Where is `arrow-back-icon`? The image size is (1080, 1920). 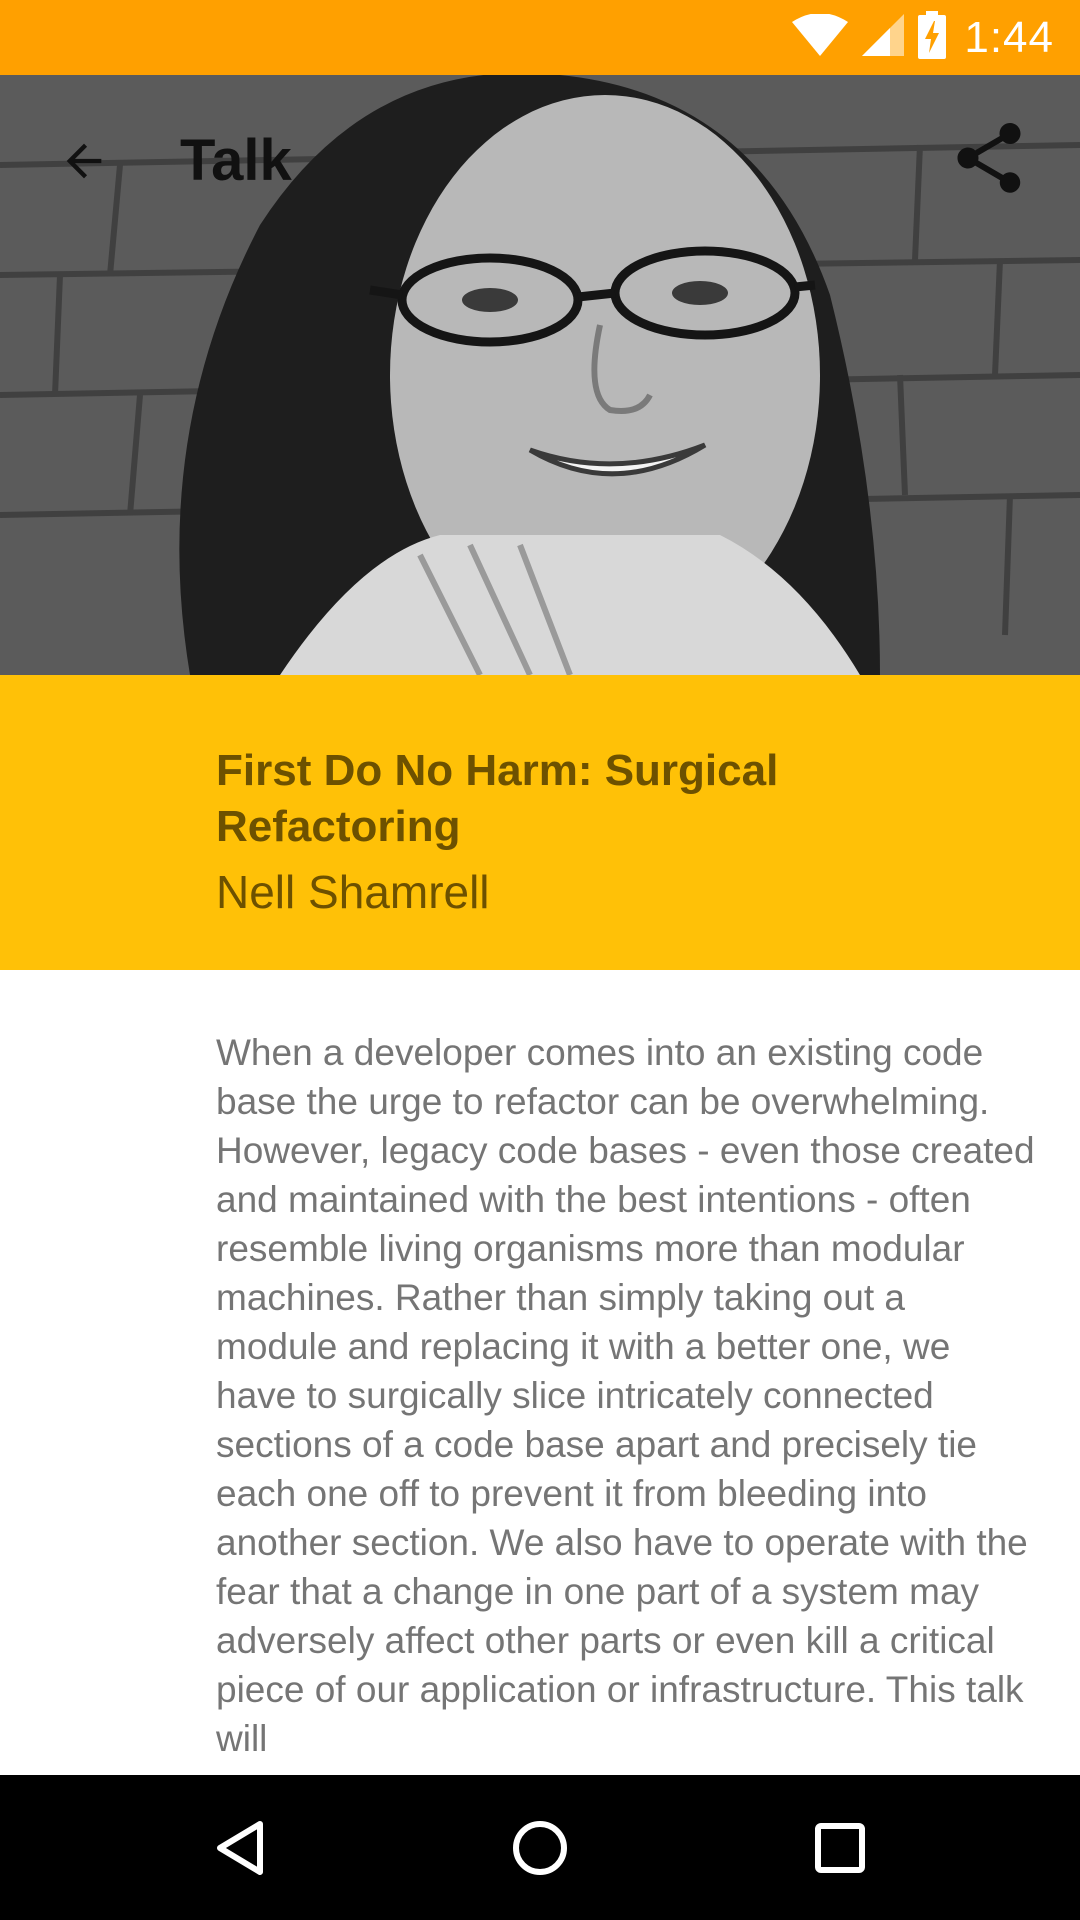 arrow-back-icon is located at coordinates (84, 163).